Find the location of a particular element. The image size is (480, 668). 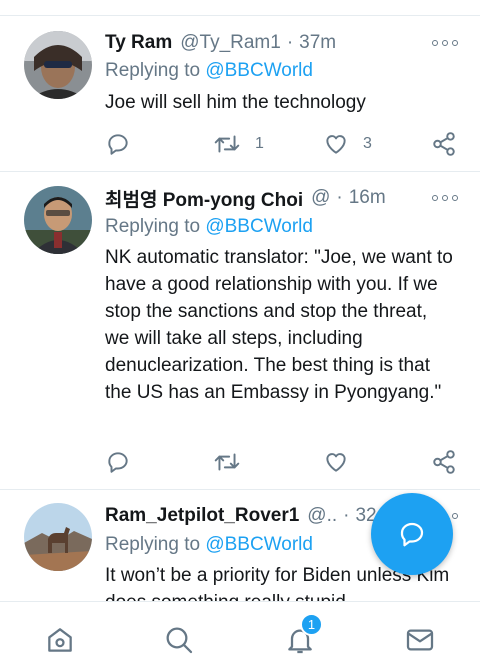

display-name: Ty Ram is located at coordinates (138, 43).